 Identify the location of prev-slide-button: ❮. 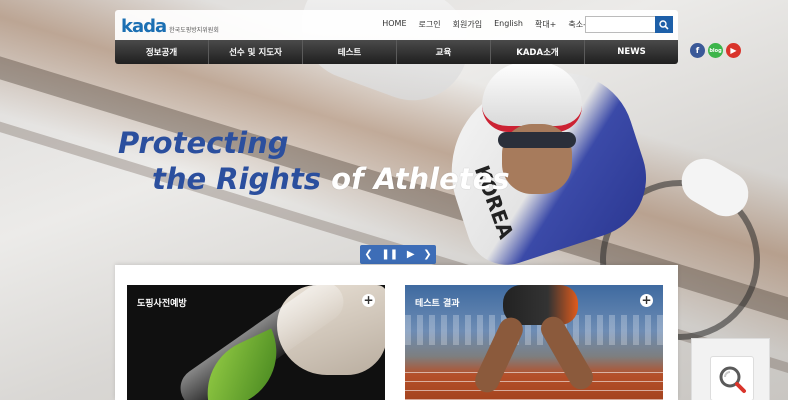
(368, 254).